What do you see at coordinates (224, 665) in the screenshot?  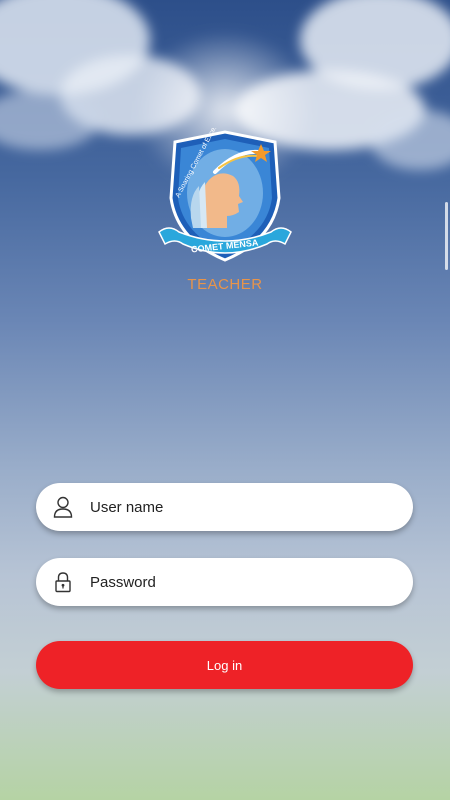 I see `login-button: Log in` at bounding box center [224, 665].